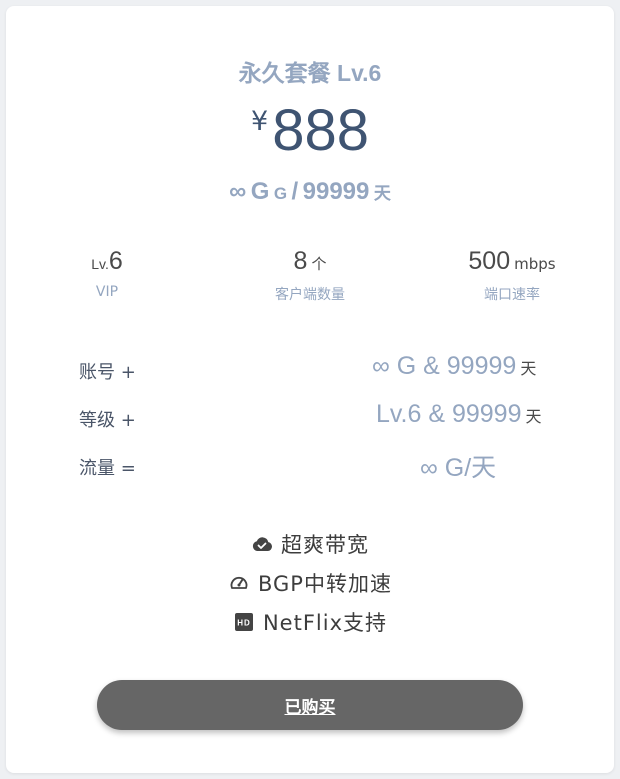 Image resolution: width=620 pixels, height=779 pixels. I want to click on quota-unit: G, so click(260, 191).